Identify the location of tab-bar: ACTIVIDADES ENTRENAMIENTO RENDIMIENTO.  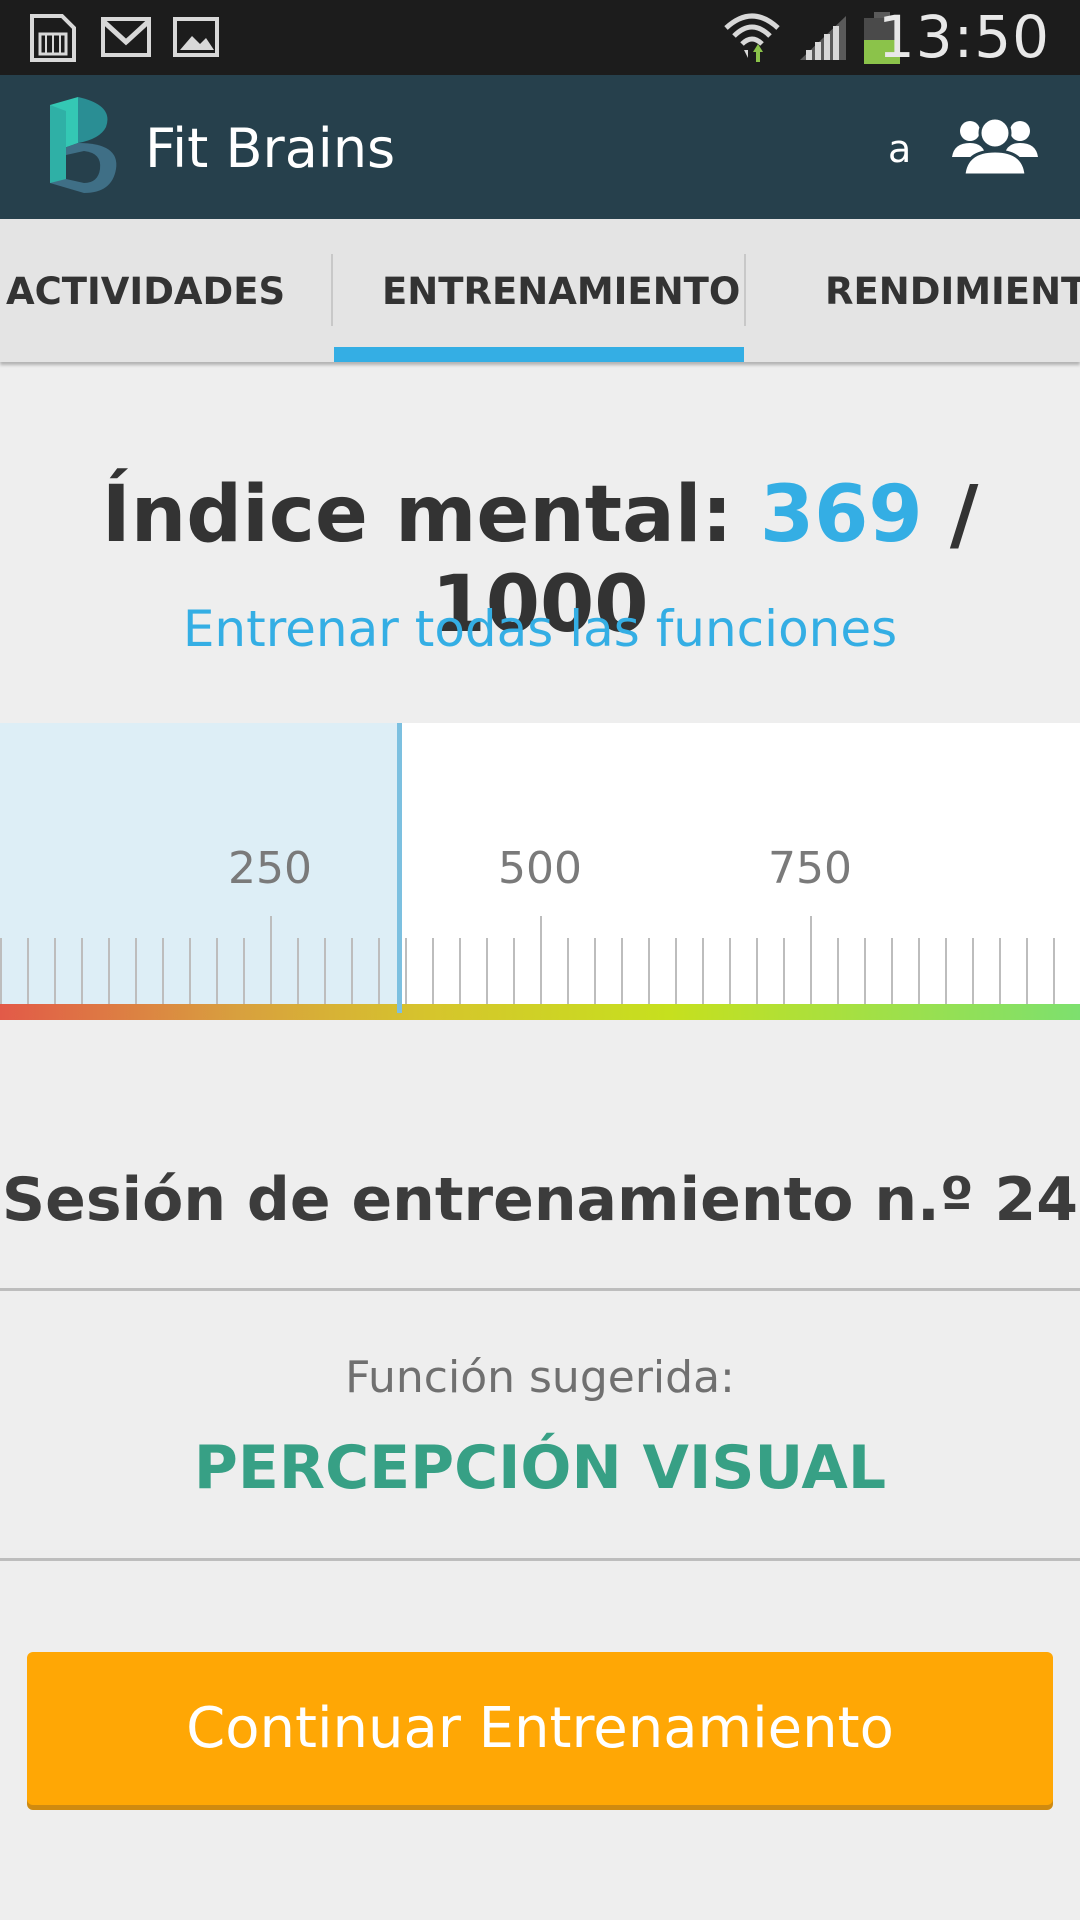
(540, 290).